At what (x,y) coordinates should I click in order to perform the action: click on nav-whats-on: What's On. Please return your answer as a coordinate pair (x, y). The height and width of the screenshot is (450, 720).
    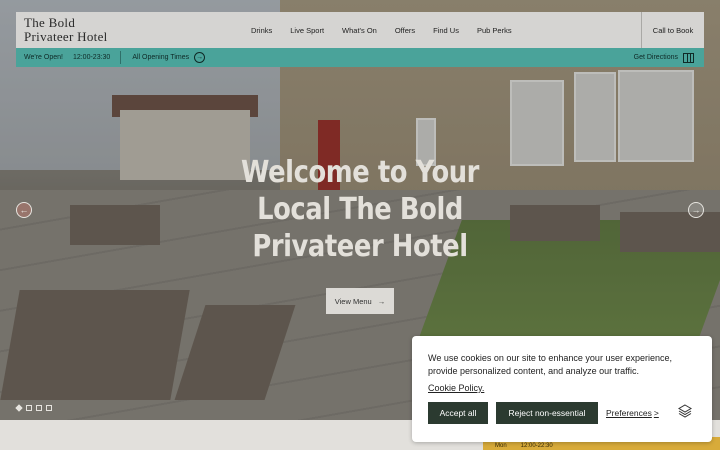
    Looking at the image, I should click on (359, 30).